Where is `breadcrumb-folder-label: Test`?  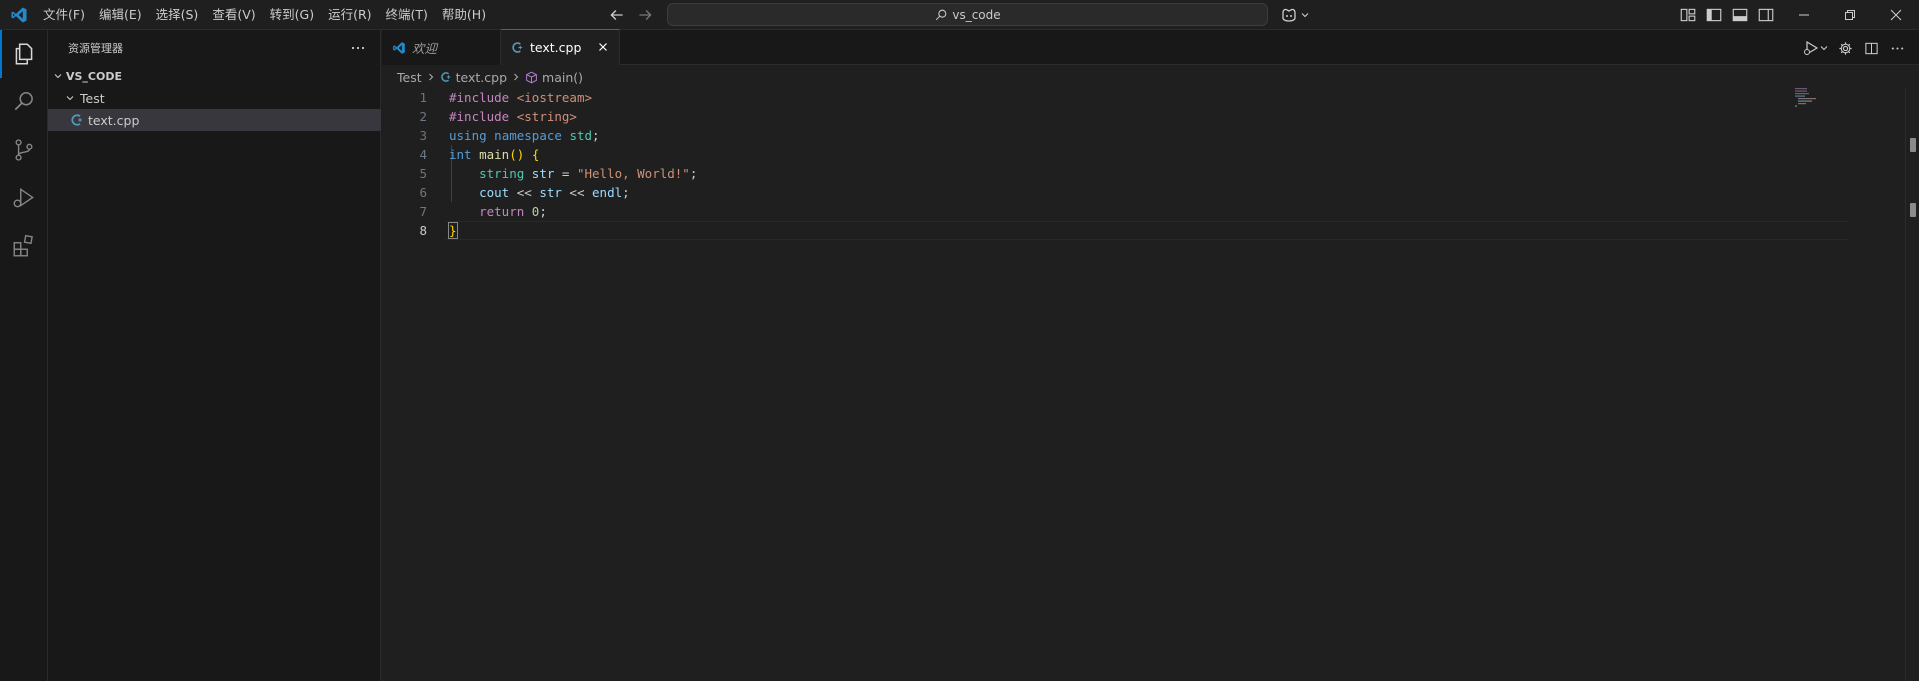
breadcrumb-folder-label: Test is located at coordinates (409, 77).